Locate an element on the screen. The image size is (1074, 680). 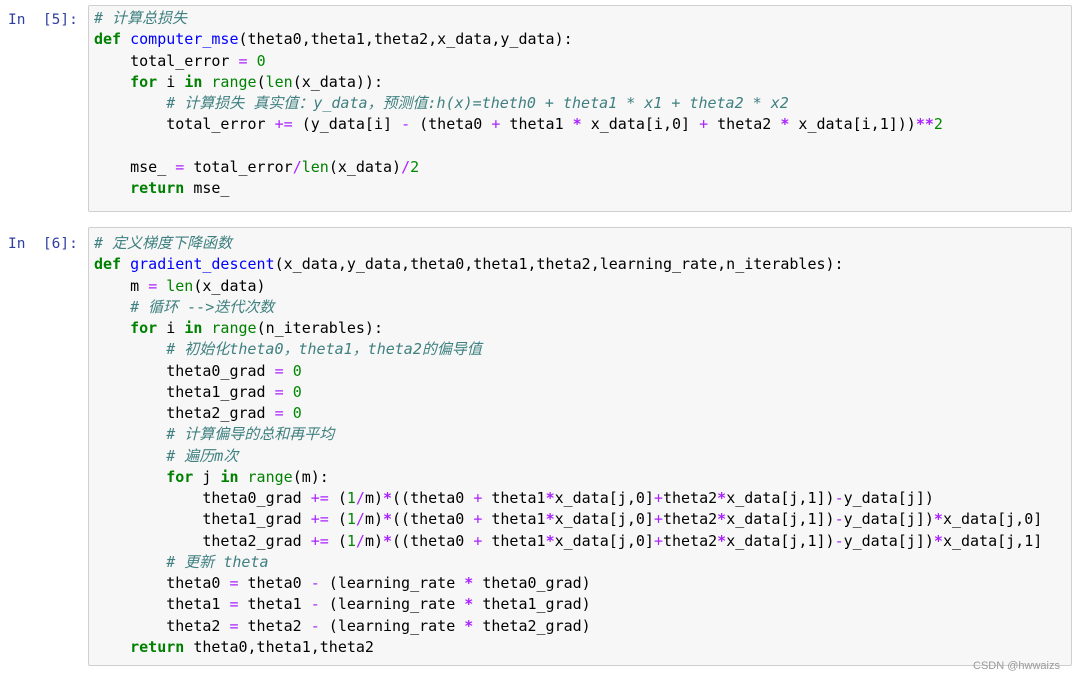
code-token: x_data[i,0] is located at coordinates (640, 124).